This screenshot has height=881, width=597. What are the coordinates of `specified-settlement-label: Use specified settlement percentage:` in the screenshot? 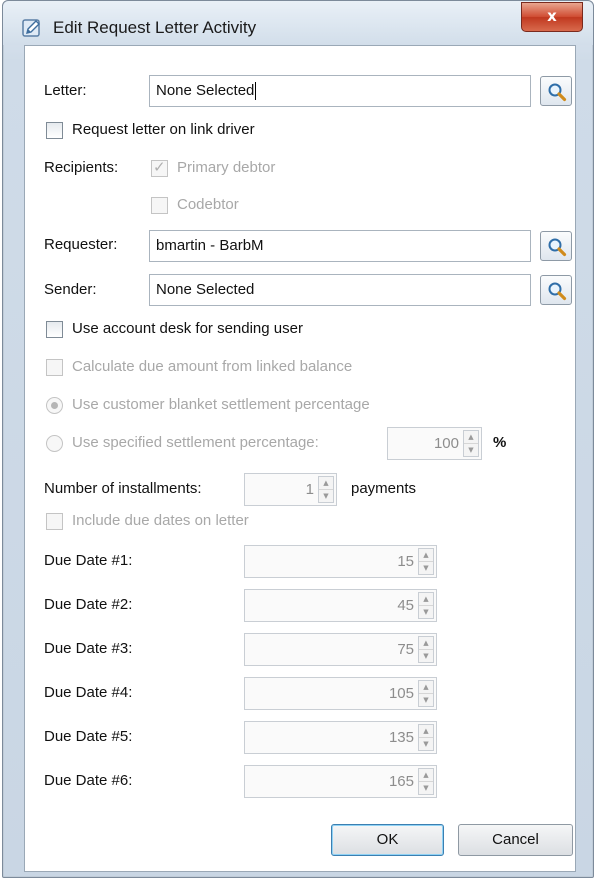 It's located at (195, 442).